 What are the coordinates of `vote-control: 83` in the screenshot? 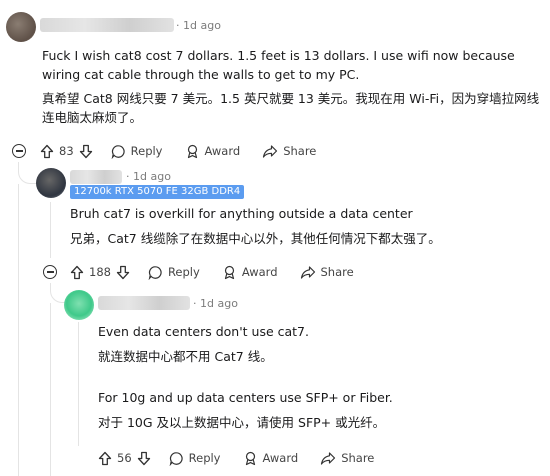 It's located at (66, 151).